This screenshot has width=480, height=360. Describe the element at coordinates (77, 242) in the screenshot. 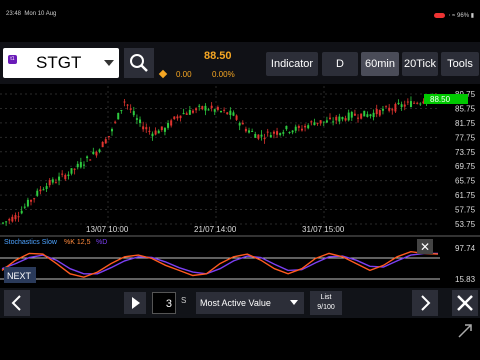

I see `osc-k-params: %K 12,5` at that location.